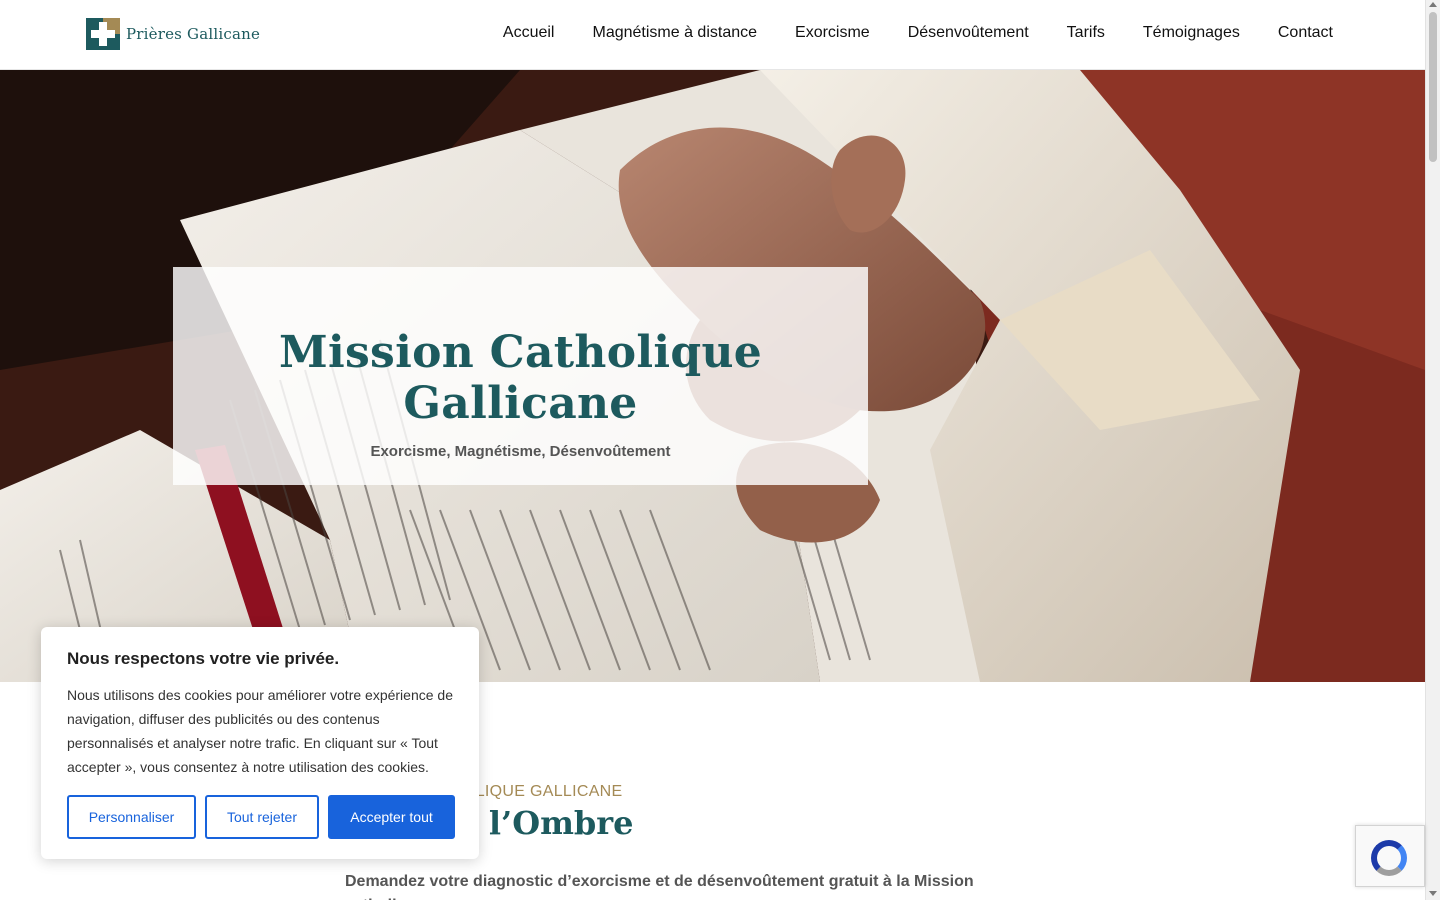 The height and width of the screenshot is (900, 1440). Describe the element at coordinates (1191, 33) in the screenshot. I see `nav-item-temoignages: Témoignages` at that location.